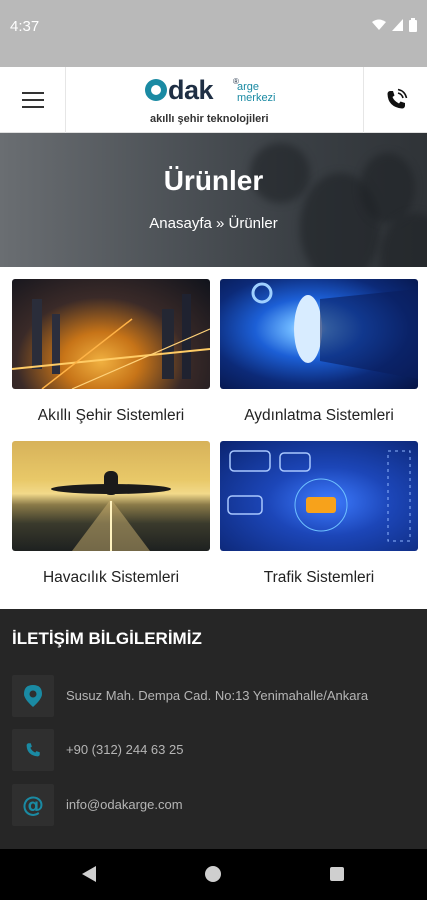 The image size is (427, 900). I want to click on status-icons, so click(394, 25).